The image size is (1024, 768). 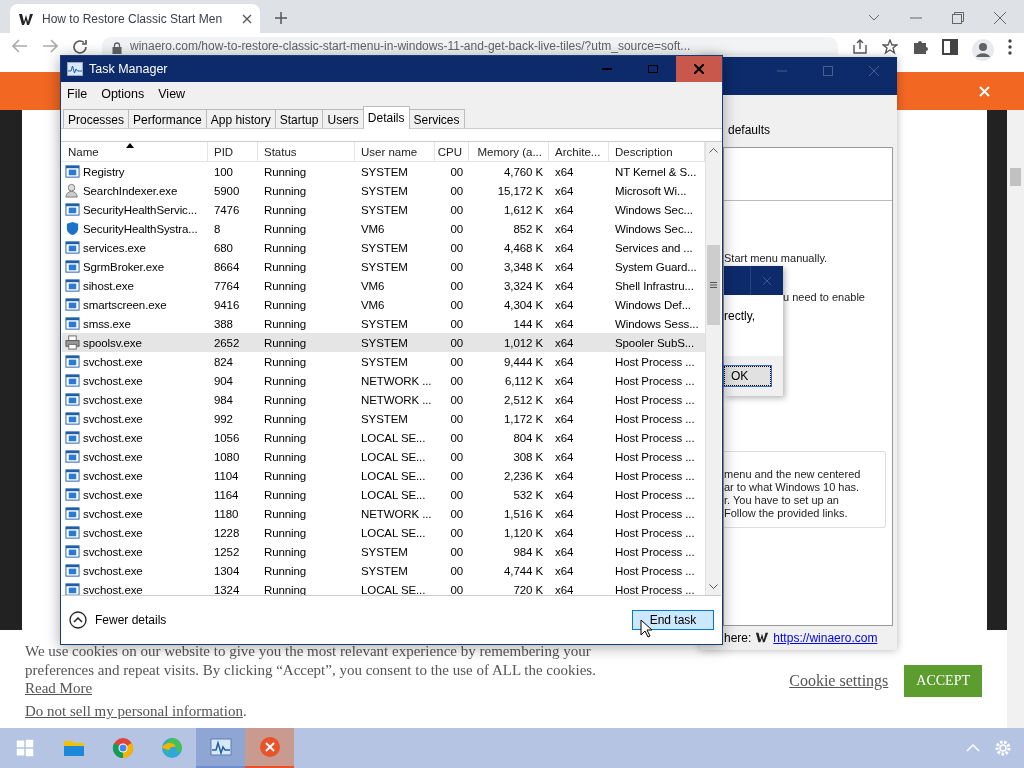 I want to click on menu-icon, so click(x=1010, y=47).